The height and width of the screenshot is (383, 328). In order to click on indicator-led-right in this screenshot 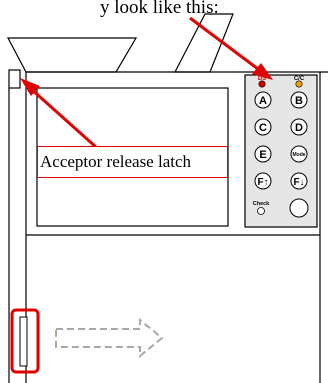, I will do `click(299, 84)`.